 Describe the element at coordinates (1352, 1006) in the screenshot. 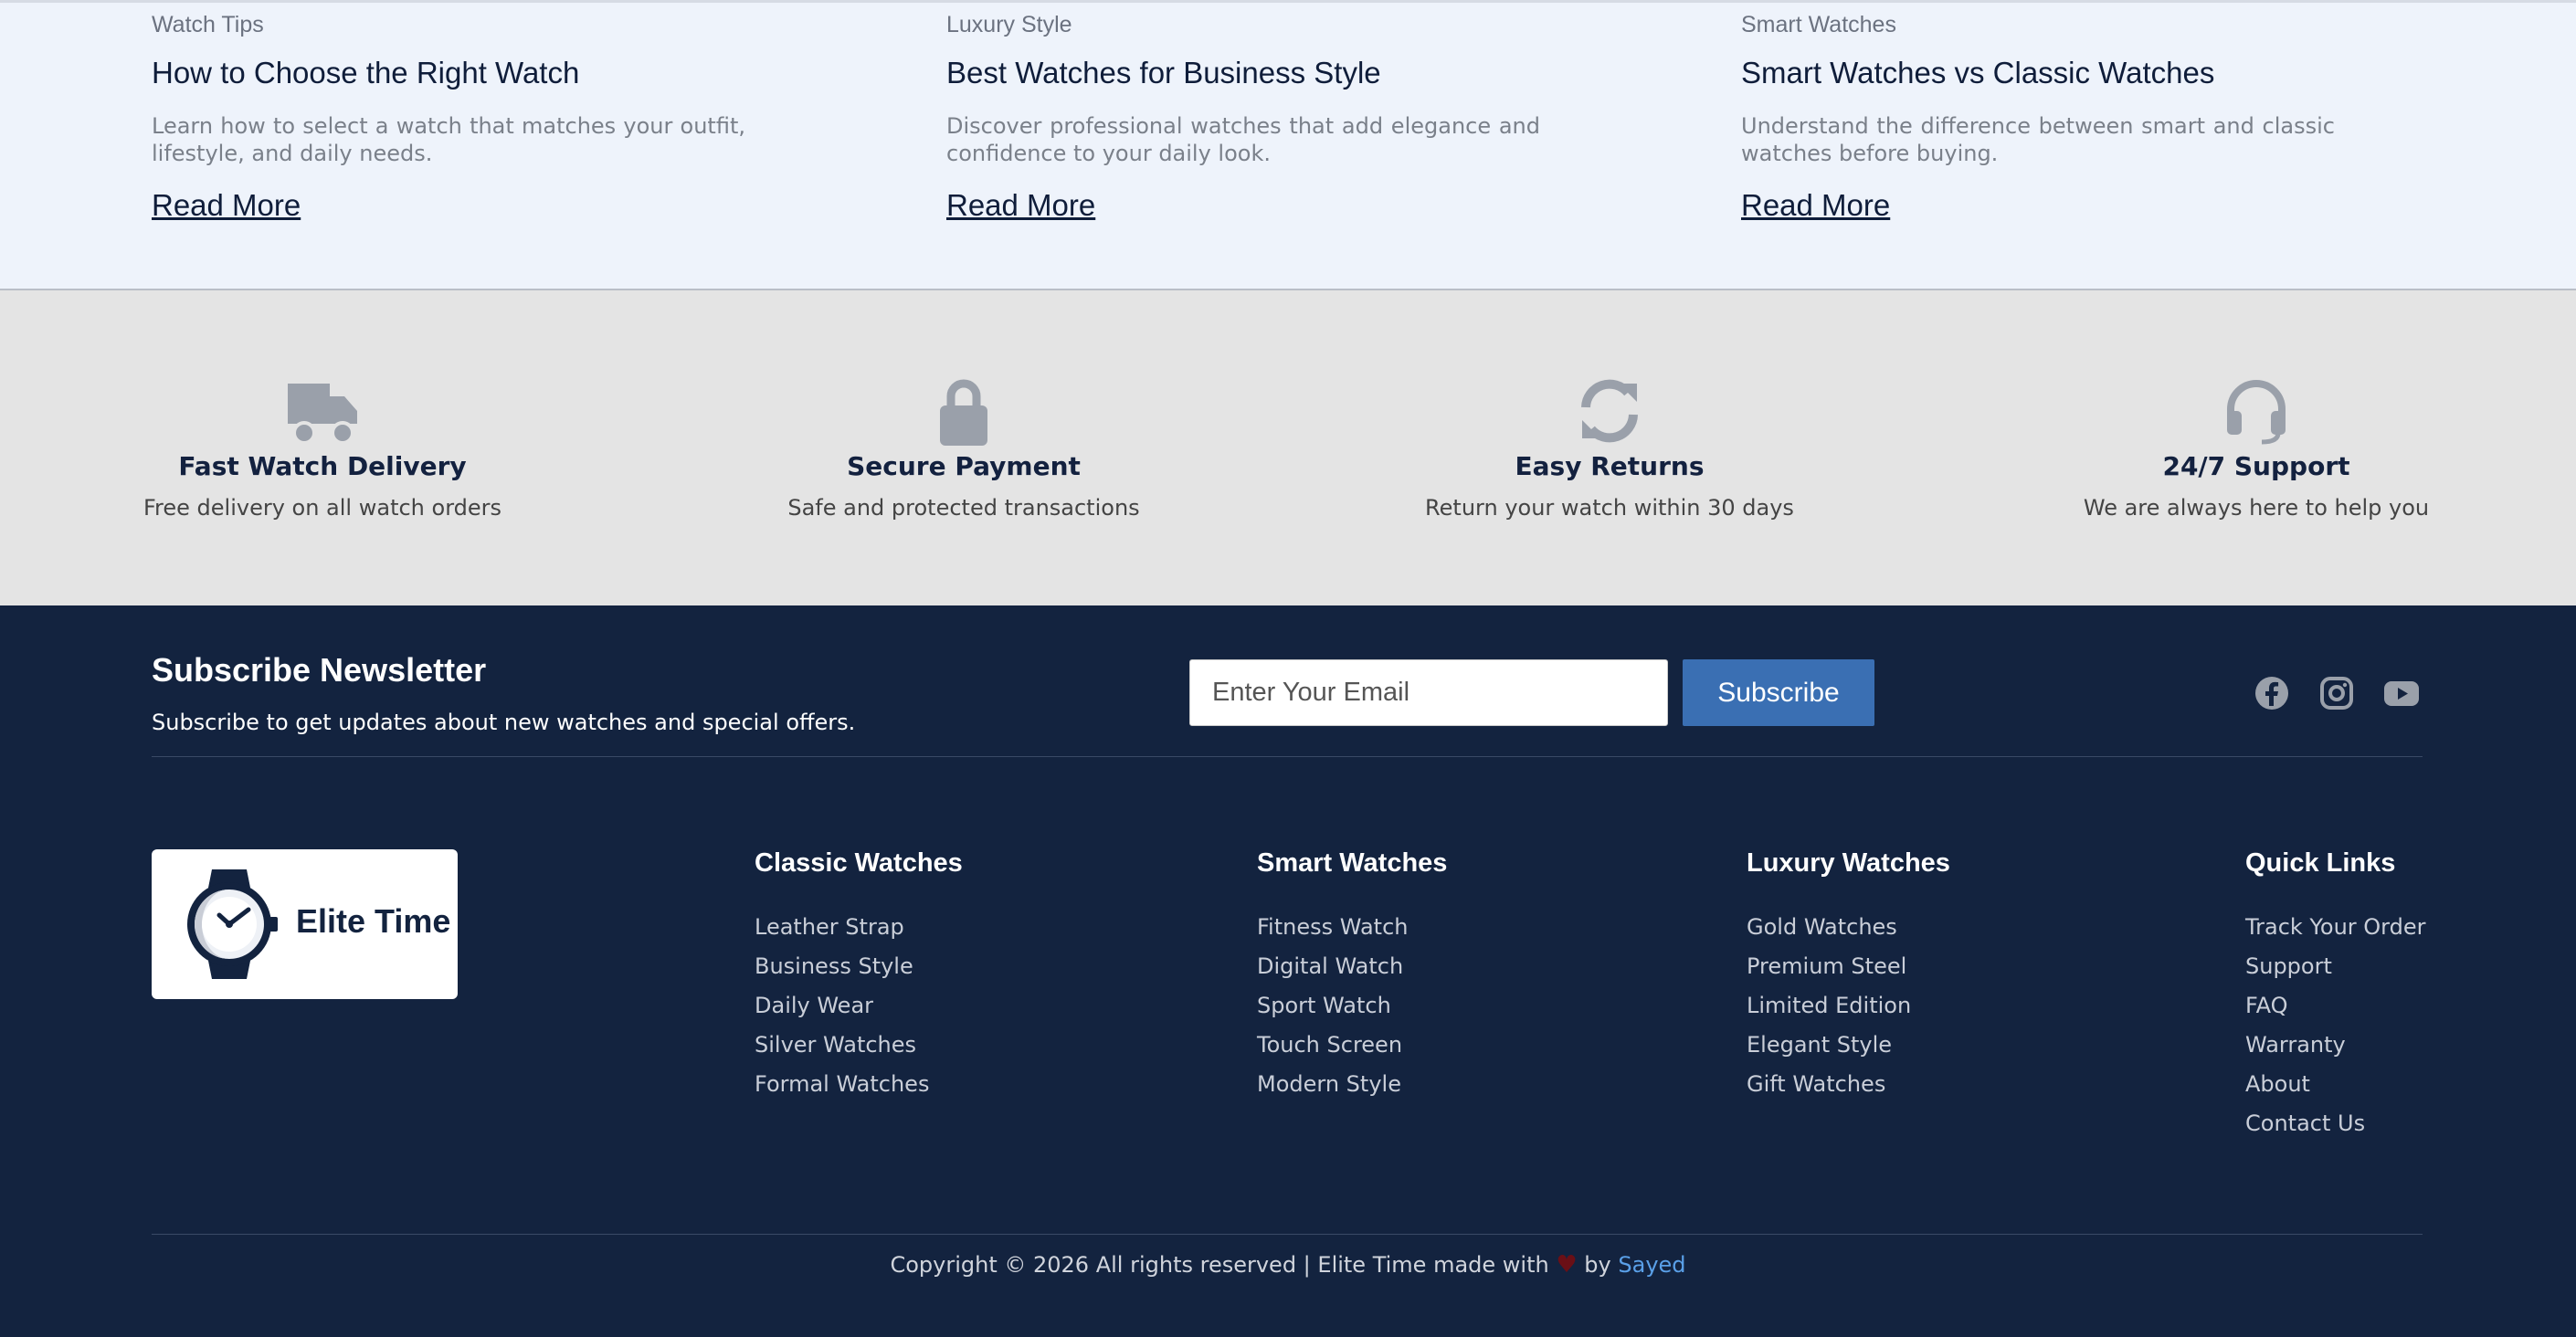

I see `footer-link: Sport Watch` at that location.